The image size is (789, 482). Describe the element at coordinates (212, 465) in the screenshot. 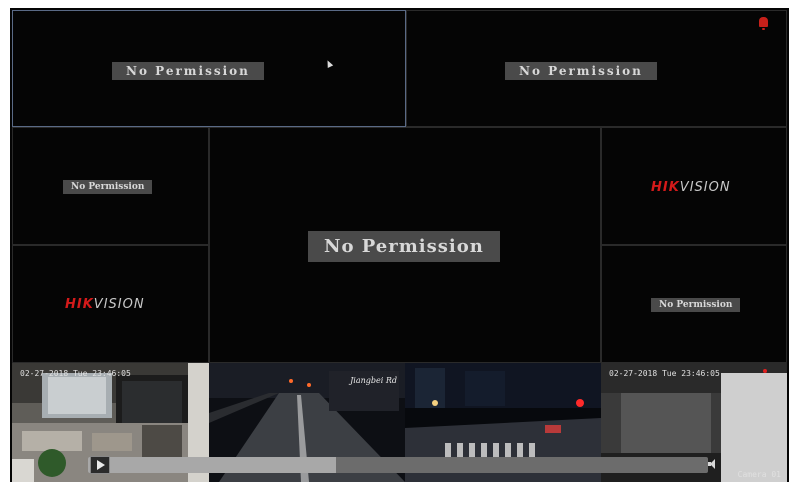

I see `playback-progress-fill` at that location.